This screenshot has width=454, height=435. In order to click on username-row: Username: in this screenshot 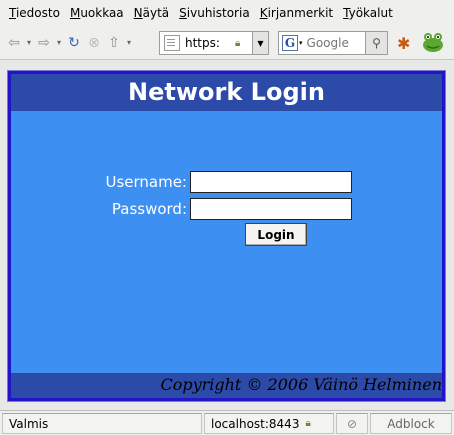, I will do `click(221, 182)`.